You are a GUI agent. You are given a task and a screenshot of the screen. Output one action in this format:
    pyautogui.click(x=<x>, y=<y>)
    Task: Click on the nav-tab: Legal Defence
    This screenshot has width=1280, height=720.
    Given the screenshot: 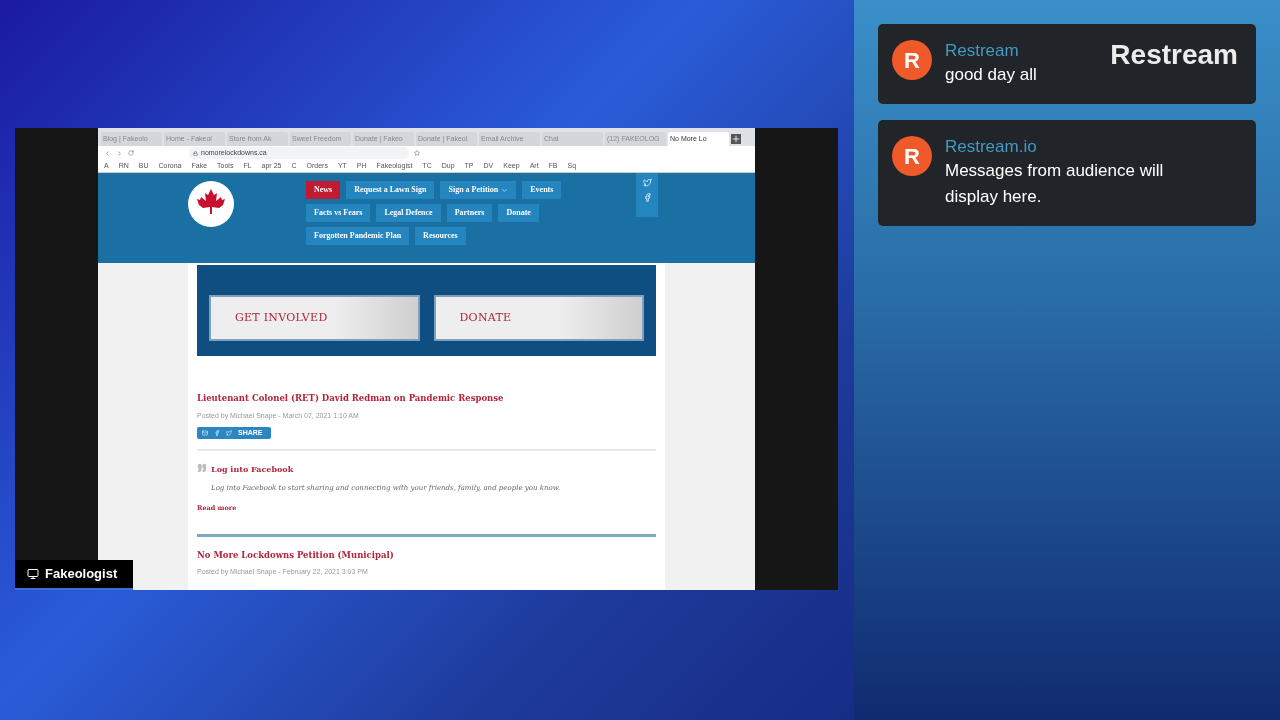 What is the action you would take?
    pyautogui.click(x=408, y=213)
    